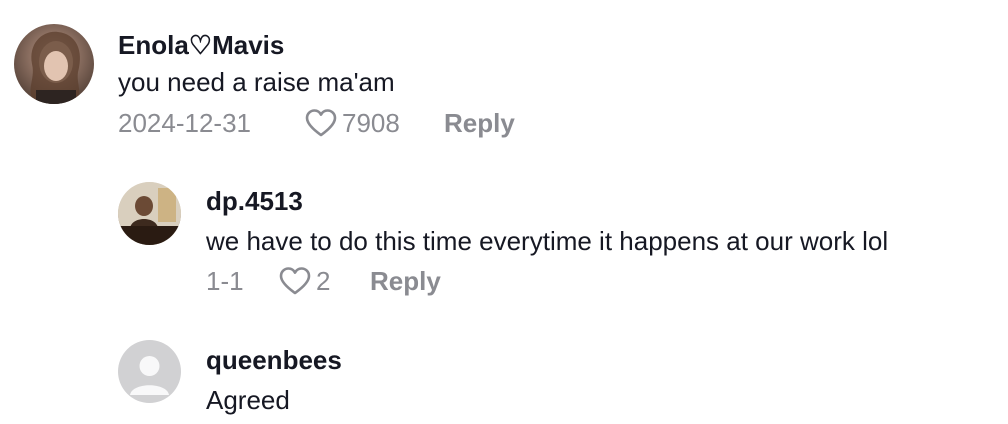 The height and width of the screenshot is (424, 1008). Describe the element at coordinates (256, 82) in the screenshot. I see `comment-text: you need a raise ma'am` at that location.